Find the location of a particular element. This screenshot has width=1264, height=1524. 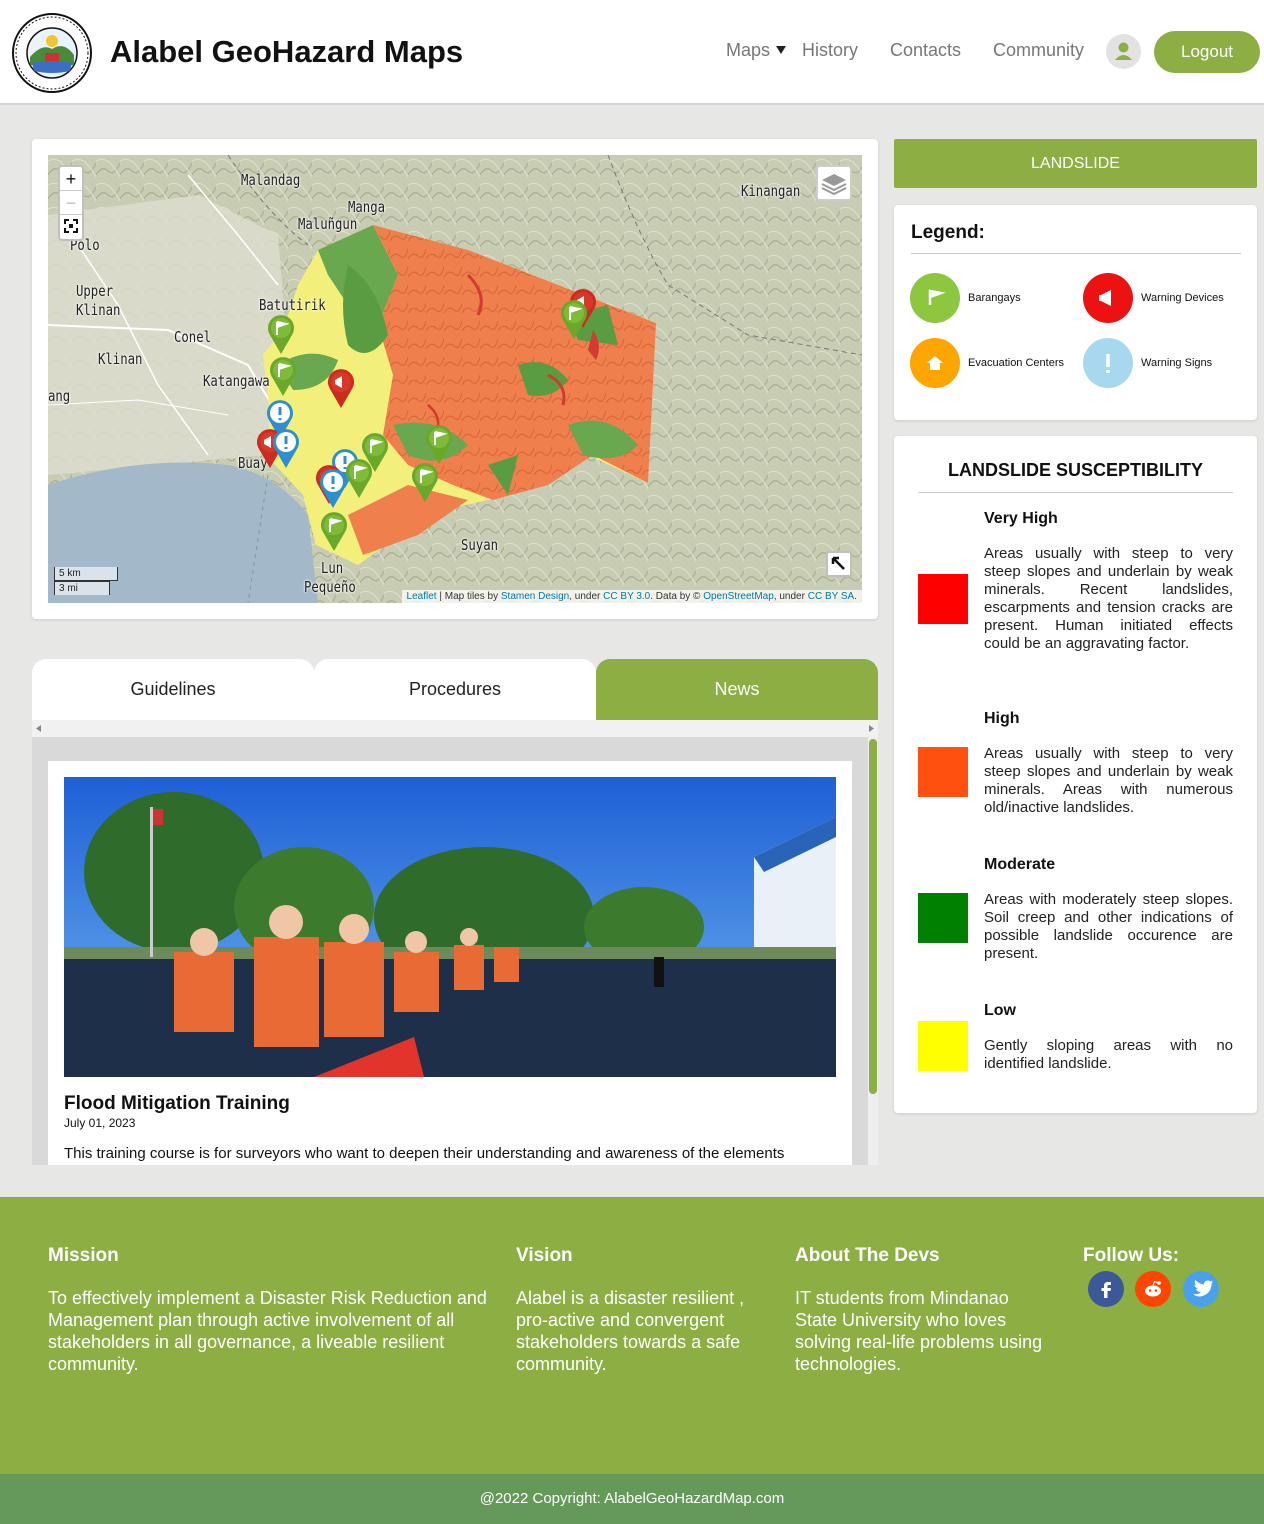

reddit-button is located at coordinates (1153, 1289).